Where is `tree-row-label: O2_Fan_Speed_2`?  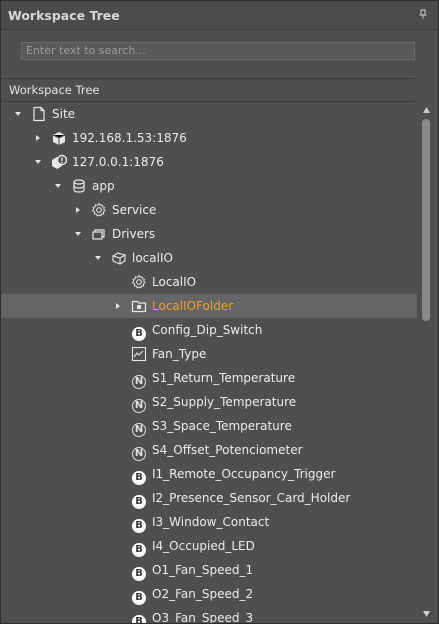 tree-row-label: O2_Fan_Speed_2 is located at coordinates (203, 594).